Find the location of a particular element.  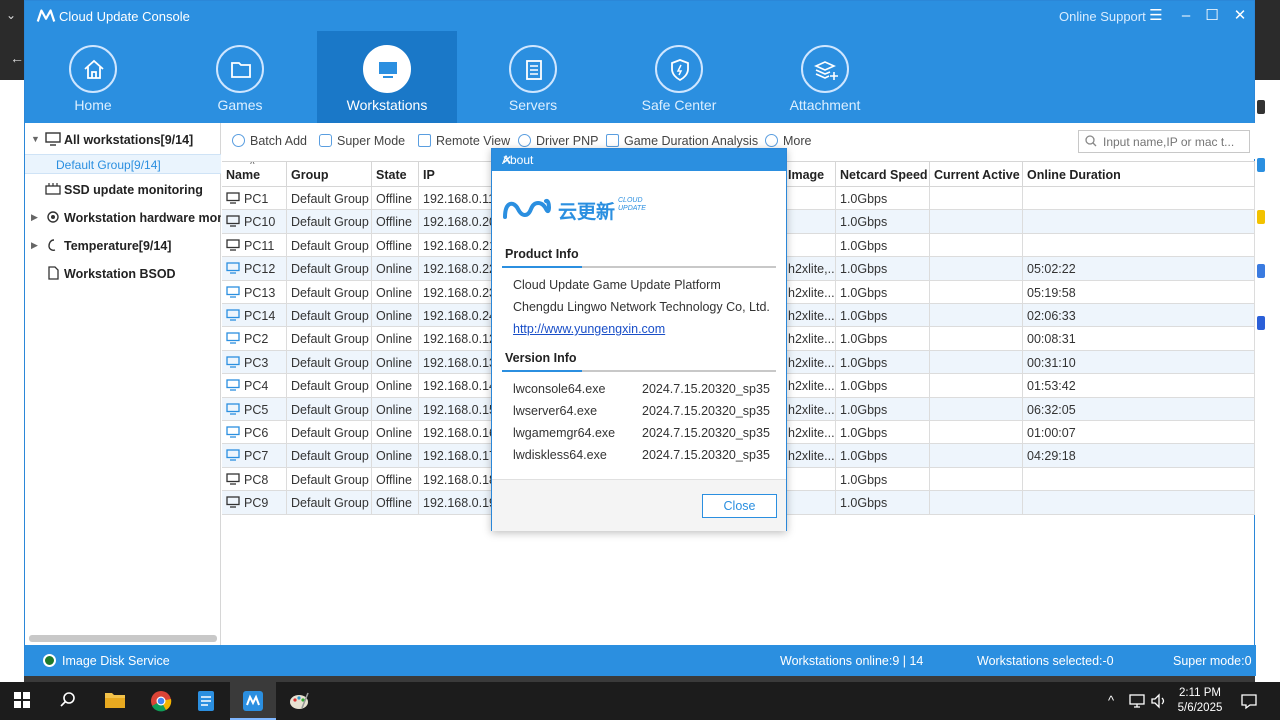

column-header-ip: IP is located at coordinates (456, 174).